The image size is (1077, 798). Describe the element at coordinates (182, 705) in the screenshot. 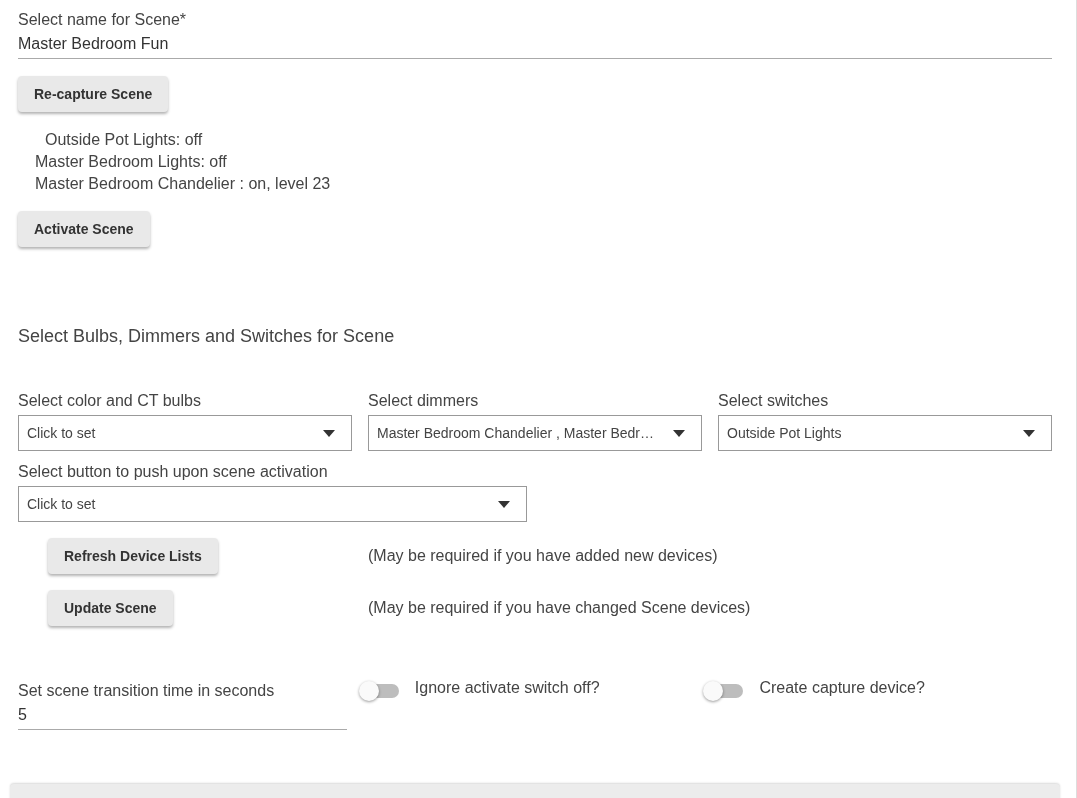

I see `transition-field: Set scene transition time in seconds 5` at that location.